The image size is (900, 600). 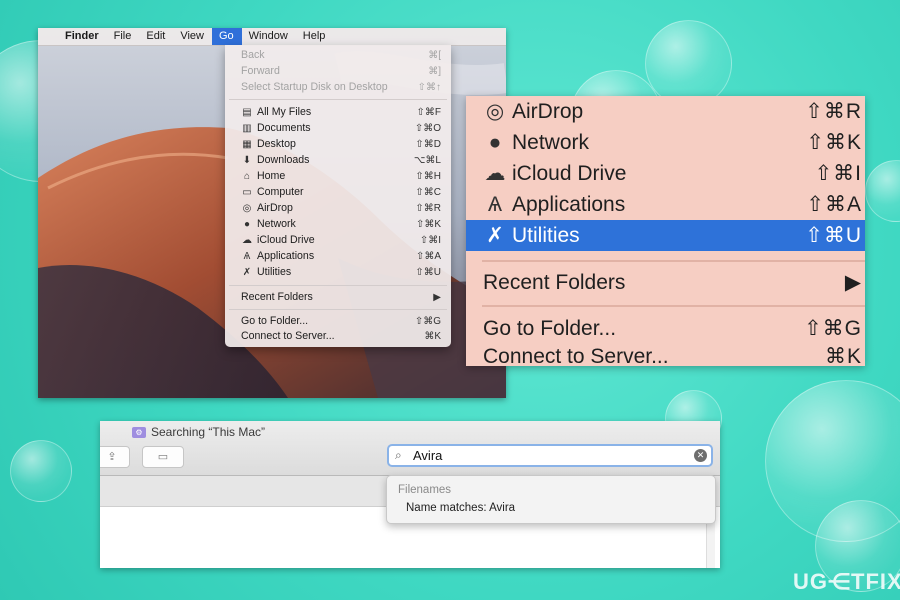 What do you see at coordinates (665, 204) in the screenshot?
I see `zoom-item-applications: Ѧ Applications ⇧⌘A` at bounding box center [665, 204].